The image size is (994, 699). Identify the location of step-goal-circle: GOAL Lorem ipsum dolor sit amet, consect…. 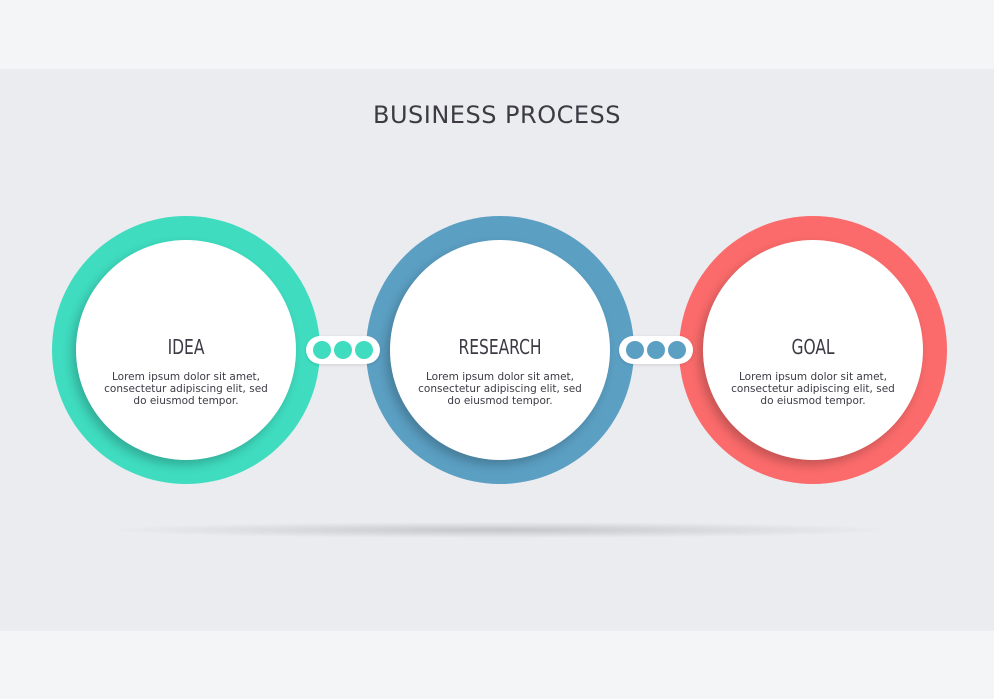
(813, 350).